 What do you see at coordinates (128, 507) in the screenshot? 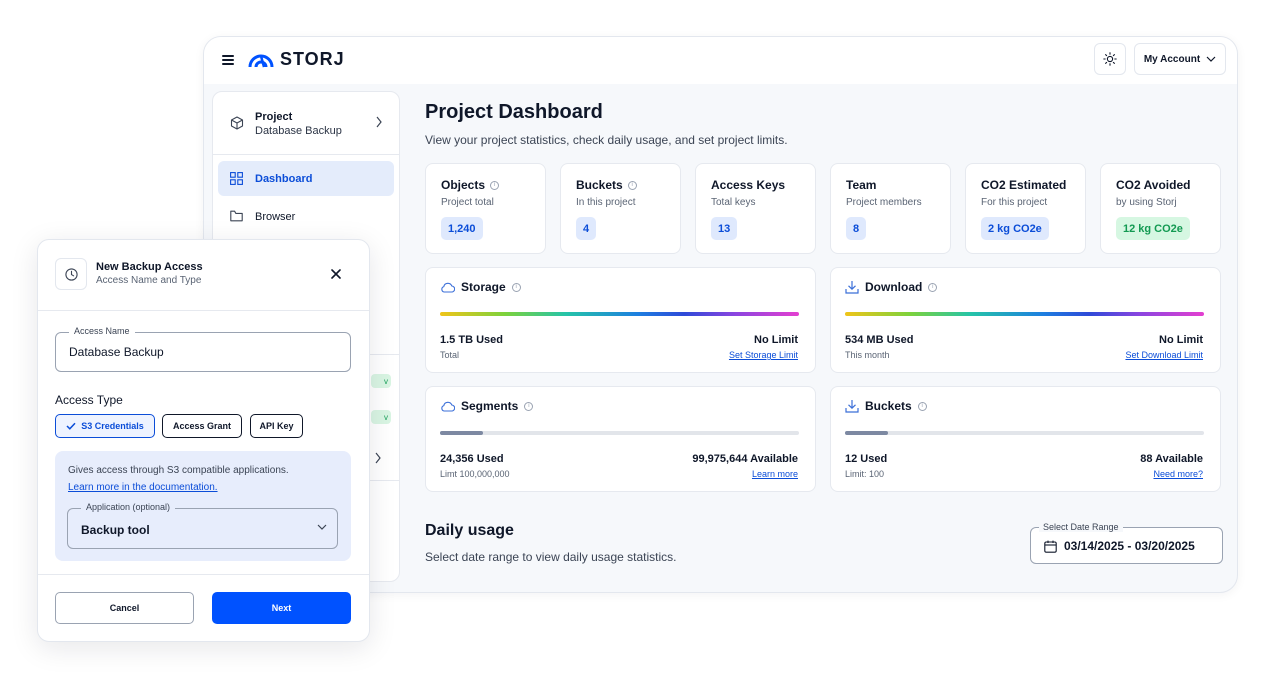
I see `application-label: Application (optional)` at bounding box center [128, 507].